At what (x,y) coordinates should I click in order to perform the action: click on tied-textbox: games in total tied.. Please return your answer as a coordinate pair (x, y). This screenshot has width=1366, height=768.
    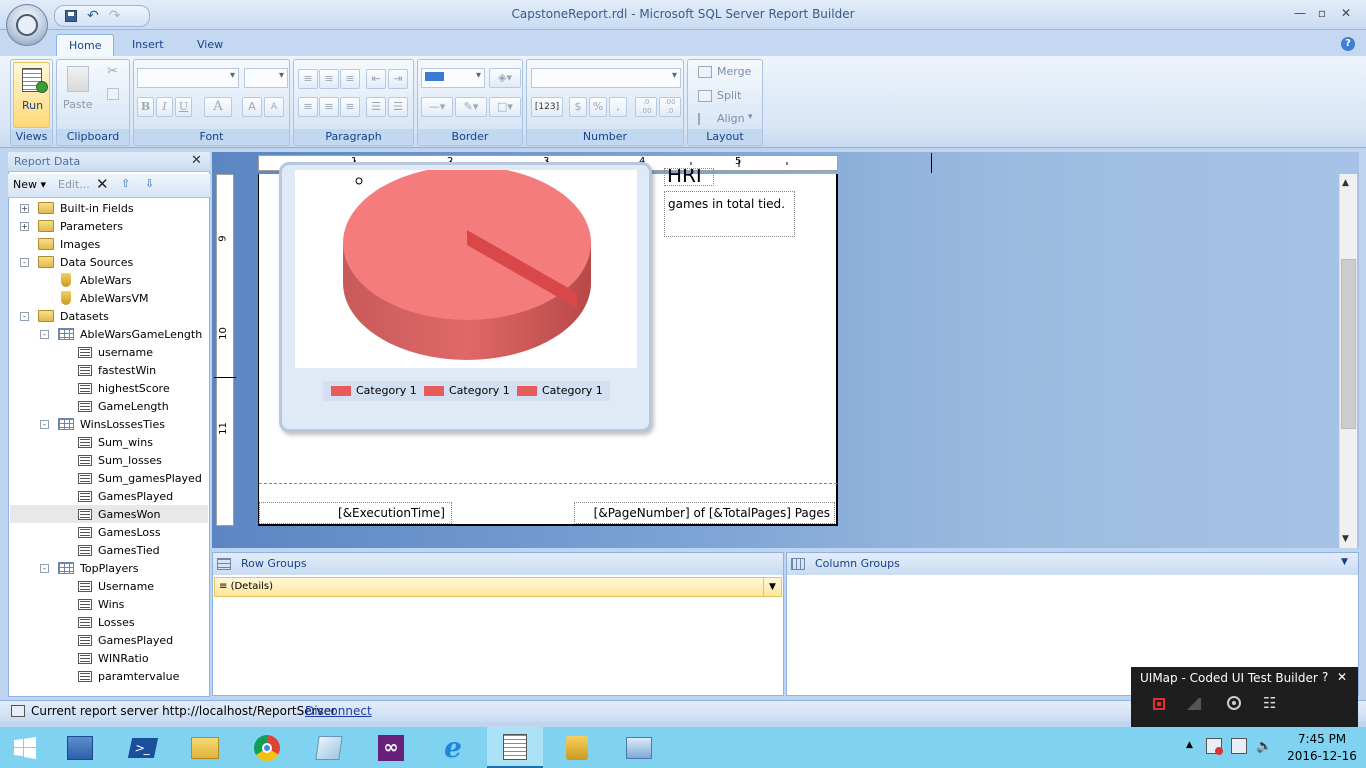
    Looking at the image, I should click on (729, 214).